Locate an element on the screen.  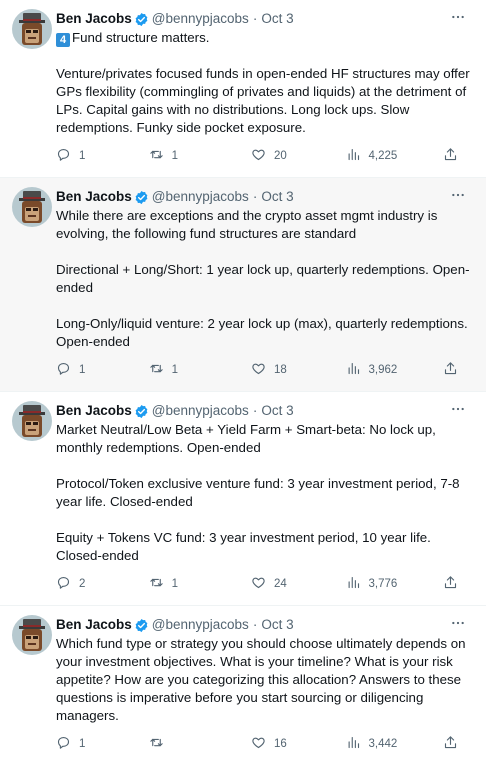
view-count: 3,442 is located at coordinates (383, 744).